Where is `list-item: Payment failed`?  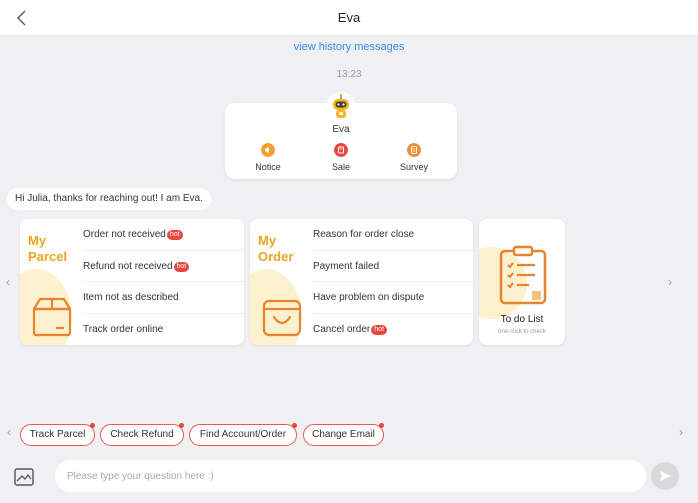 list-item: Payment failed is located at coordinates (393, 266).